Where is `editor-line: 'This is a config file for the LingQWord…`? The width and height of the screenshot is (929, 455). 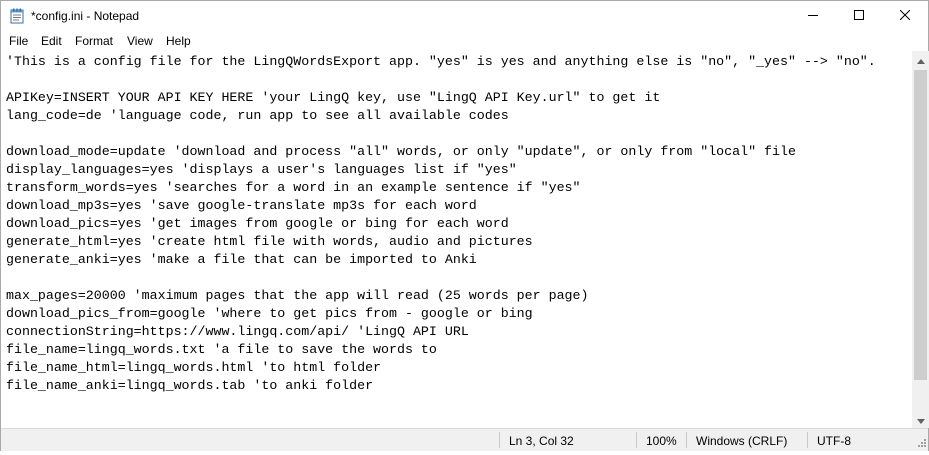 editor-line: 'This is a config file for the LingQWord… is located at coordinates (441, 61).